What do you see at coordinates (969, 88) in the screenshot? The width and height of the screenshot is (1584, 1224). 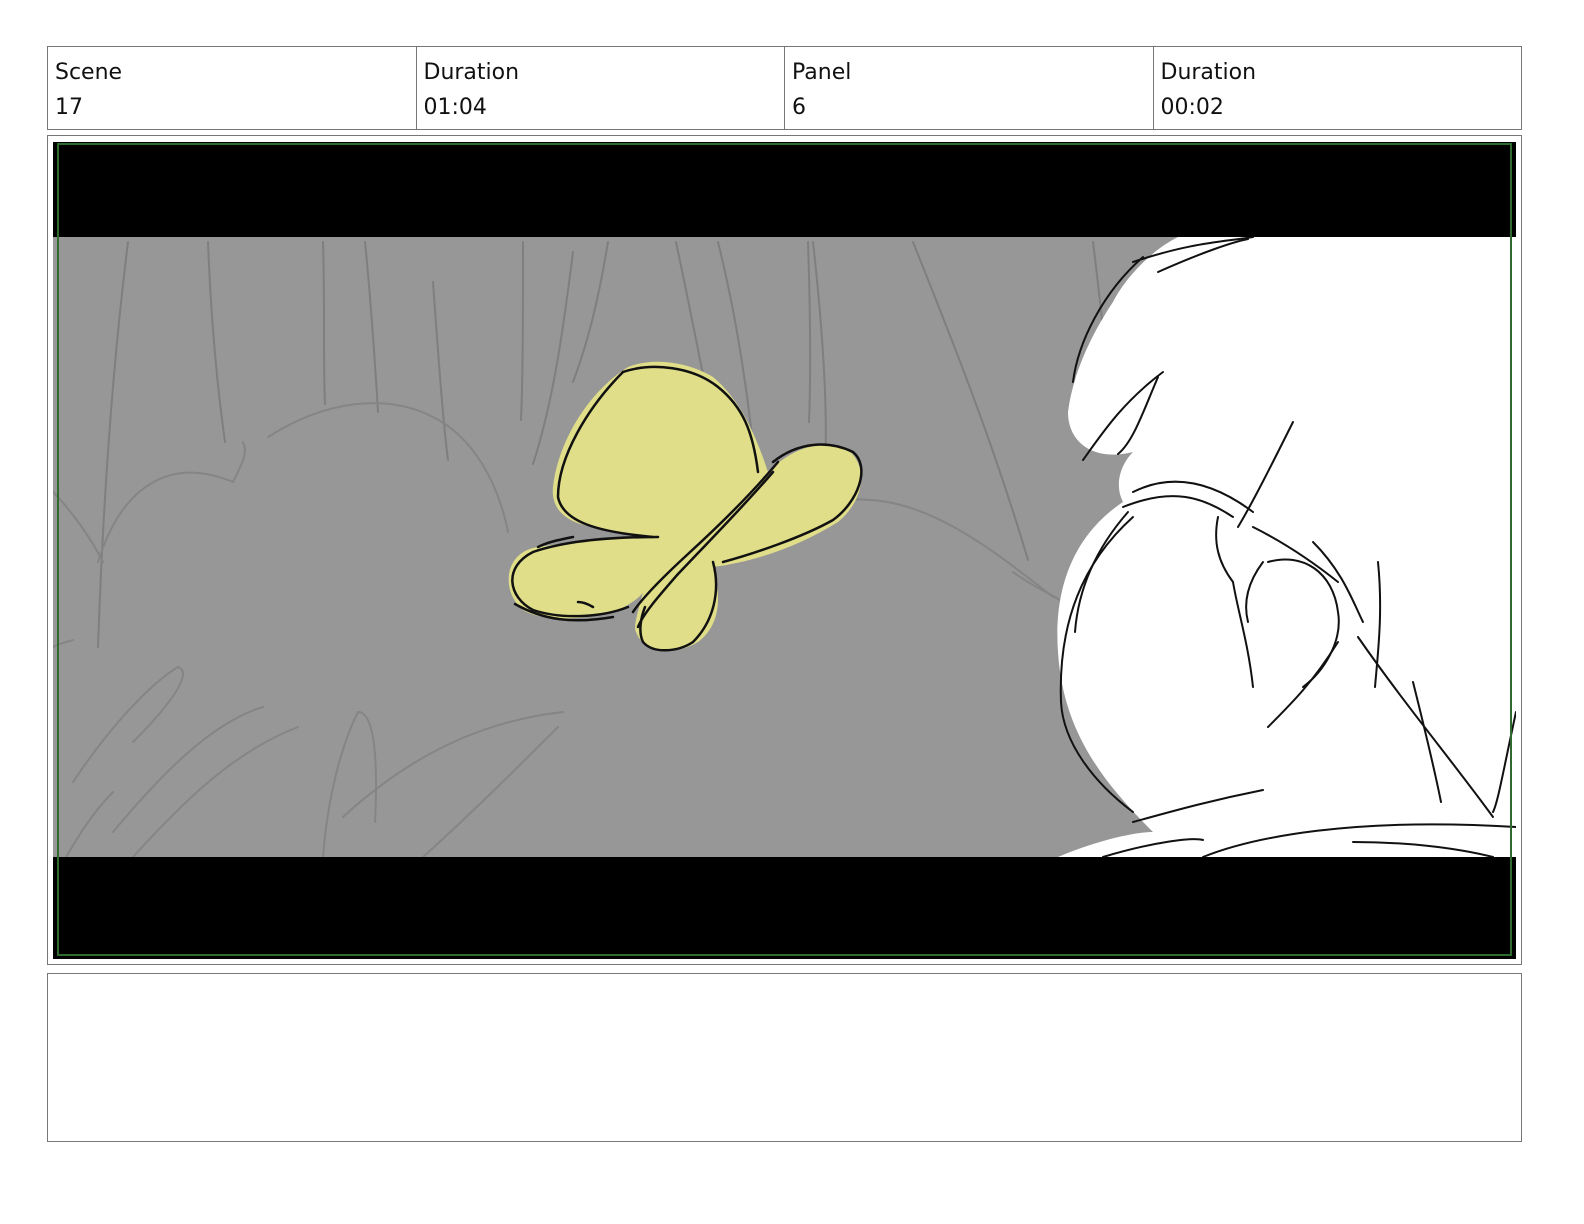 I see `panel-cell: Panel 6` at bounding box center [969, 88].